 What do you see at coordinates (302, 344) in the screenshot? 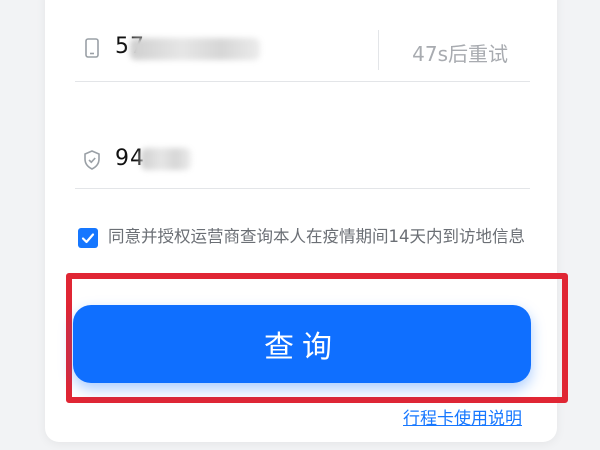
I see `query-button: 查询` at bounding box center [302, 344].